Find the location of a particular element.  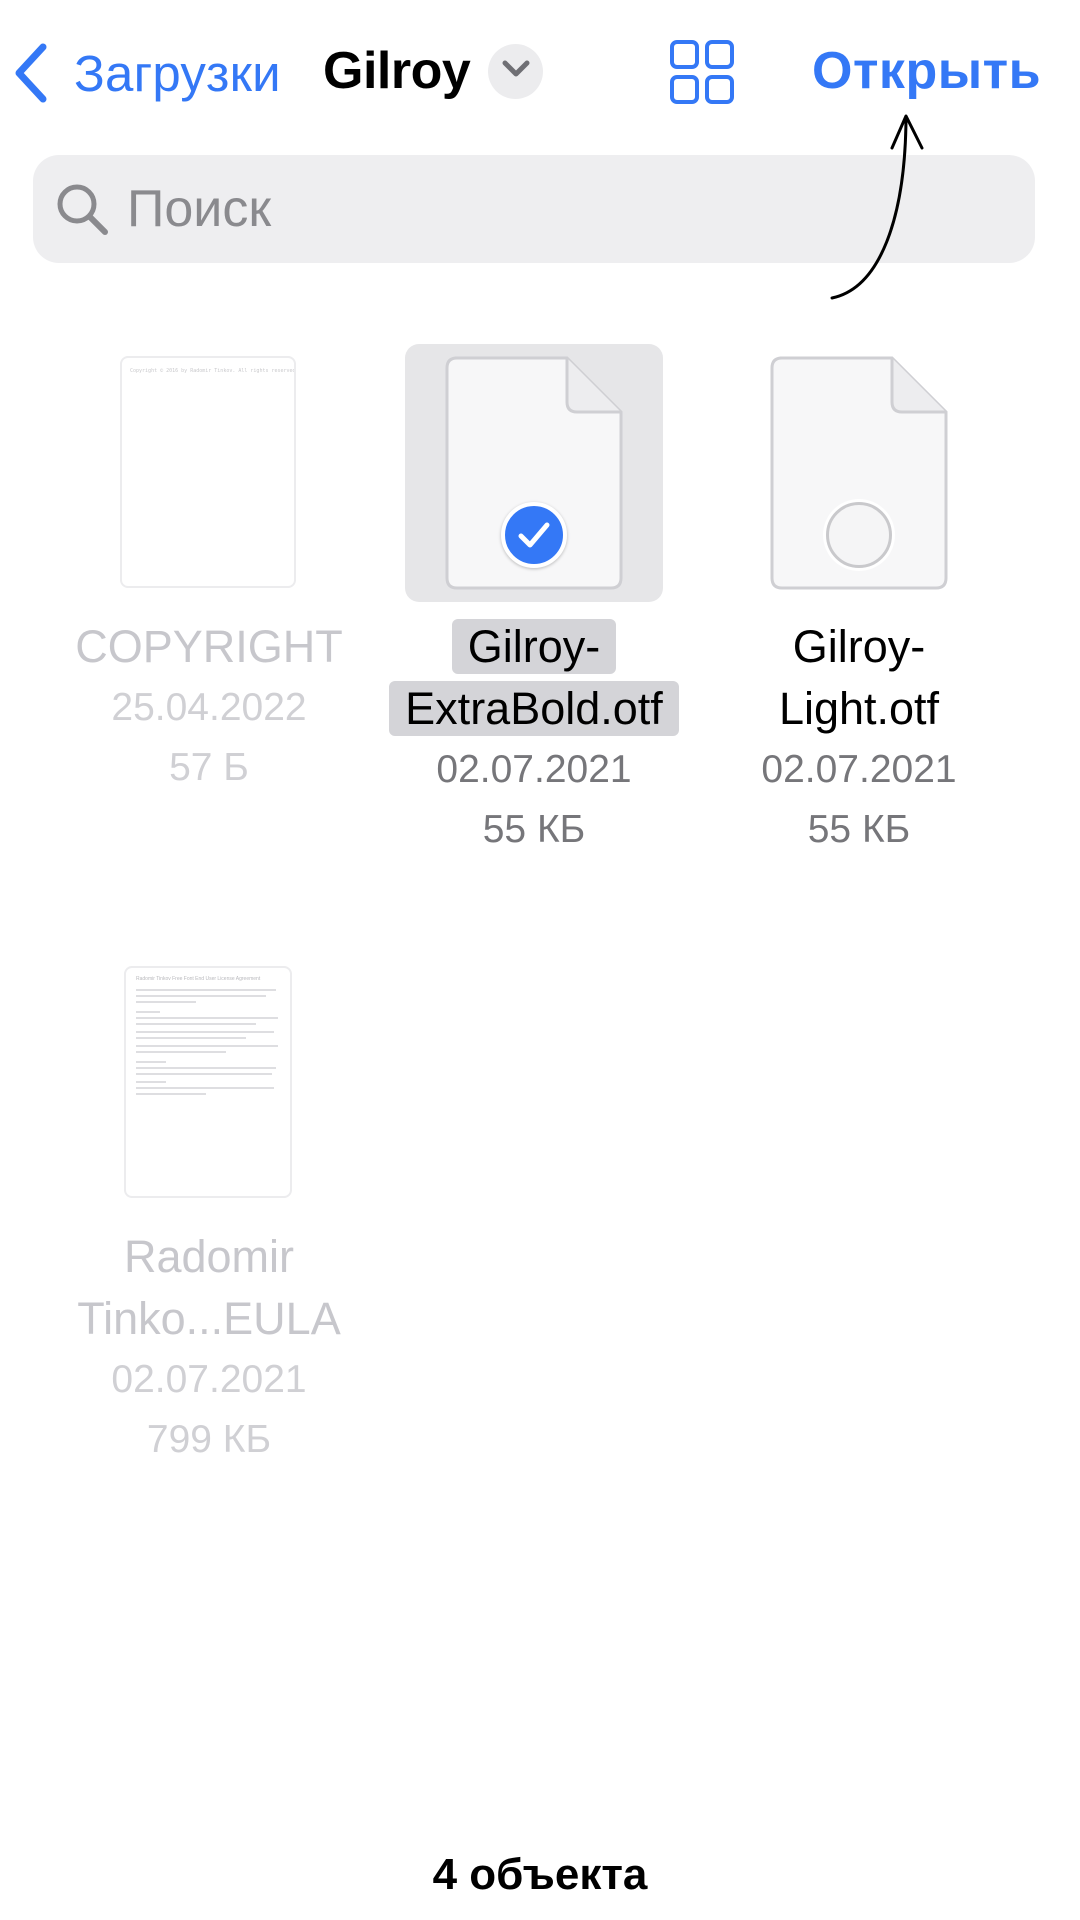

item-count-label: 4 объекта is located at coordinates (540, 1874).